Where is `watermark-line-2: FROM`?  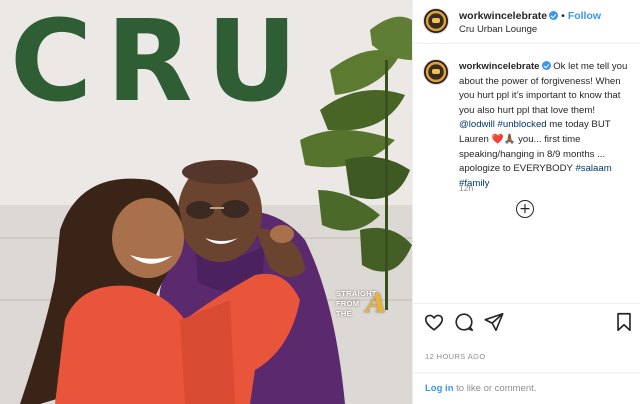 watermark-line-2: FROM is located at coordinates (348, 303).